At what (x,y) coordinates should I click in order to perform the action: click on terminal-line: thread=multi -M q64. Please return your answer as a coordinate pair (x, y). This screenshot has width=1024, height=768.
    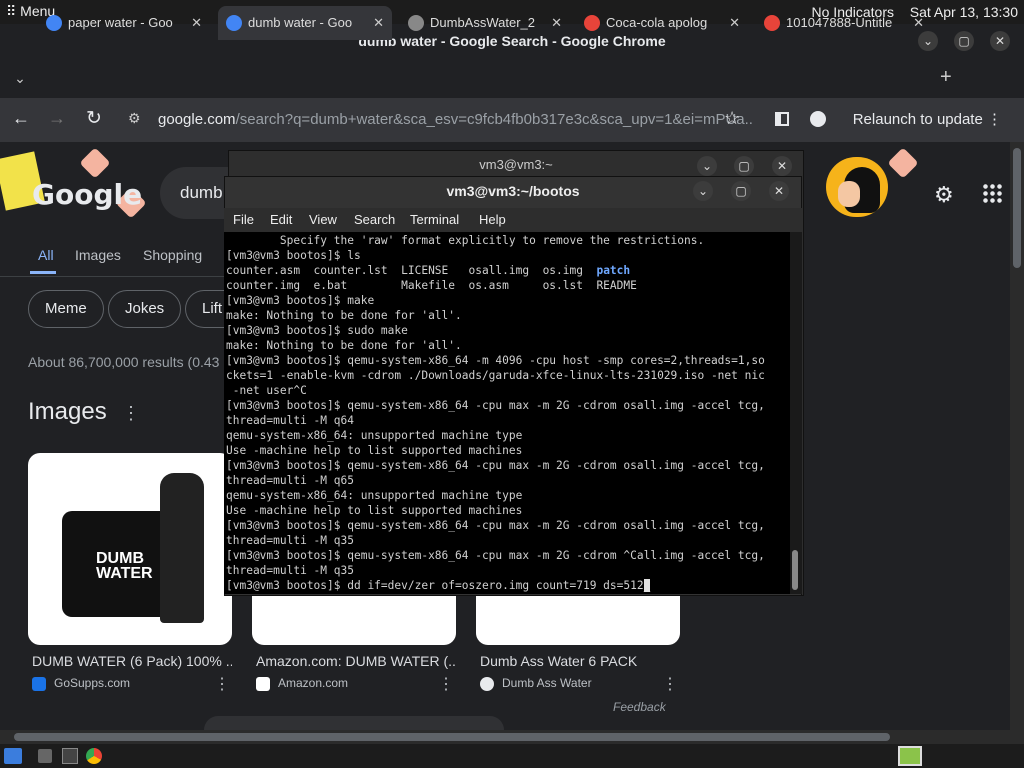
    Looking at the image, I should click on (290, 420).